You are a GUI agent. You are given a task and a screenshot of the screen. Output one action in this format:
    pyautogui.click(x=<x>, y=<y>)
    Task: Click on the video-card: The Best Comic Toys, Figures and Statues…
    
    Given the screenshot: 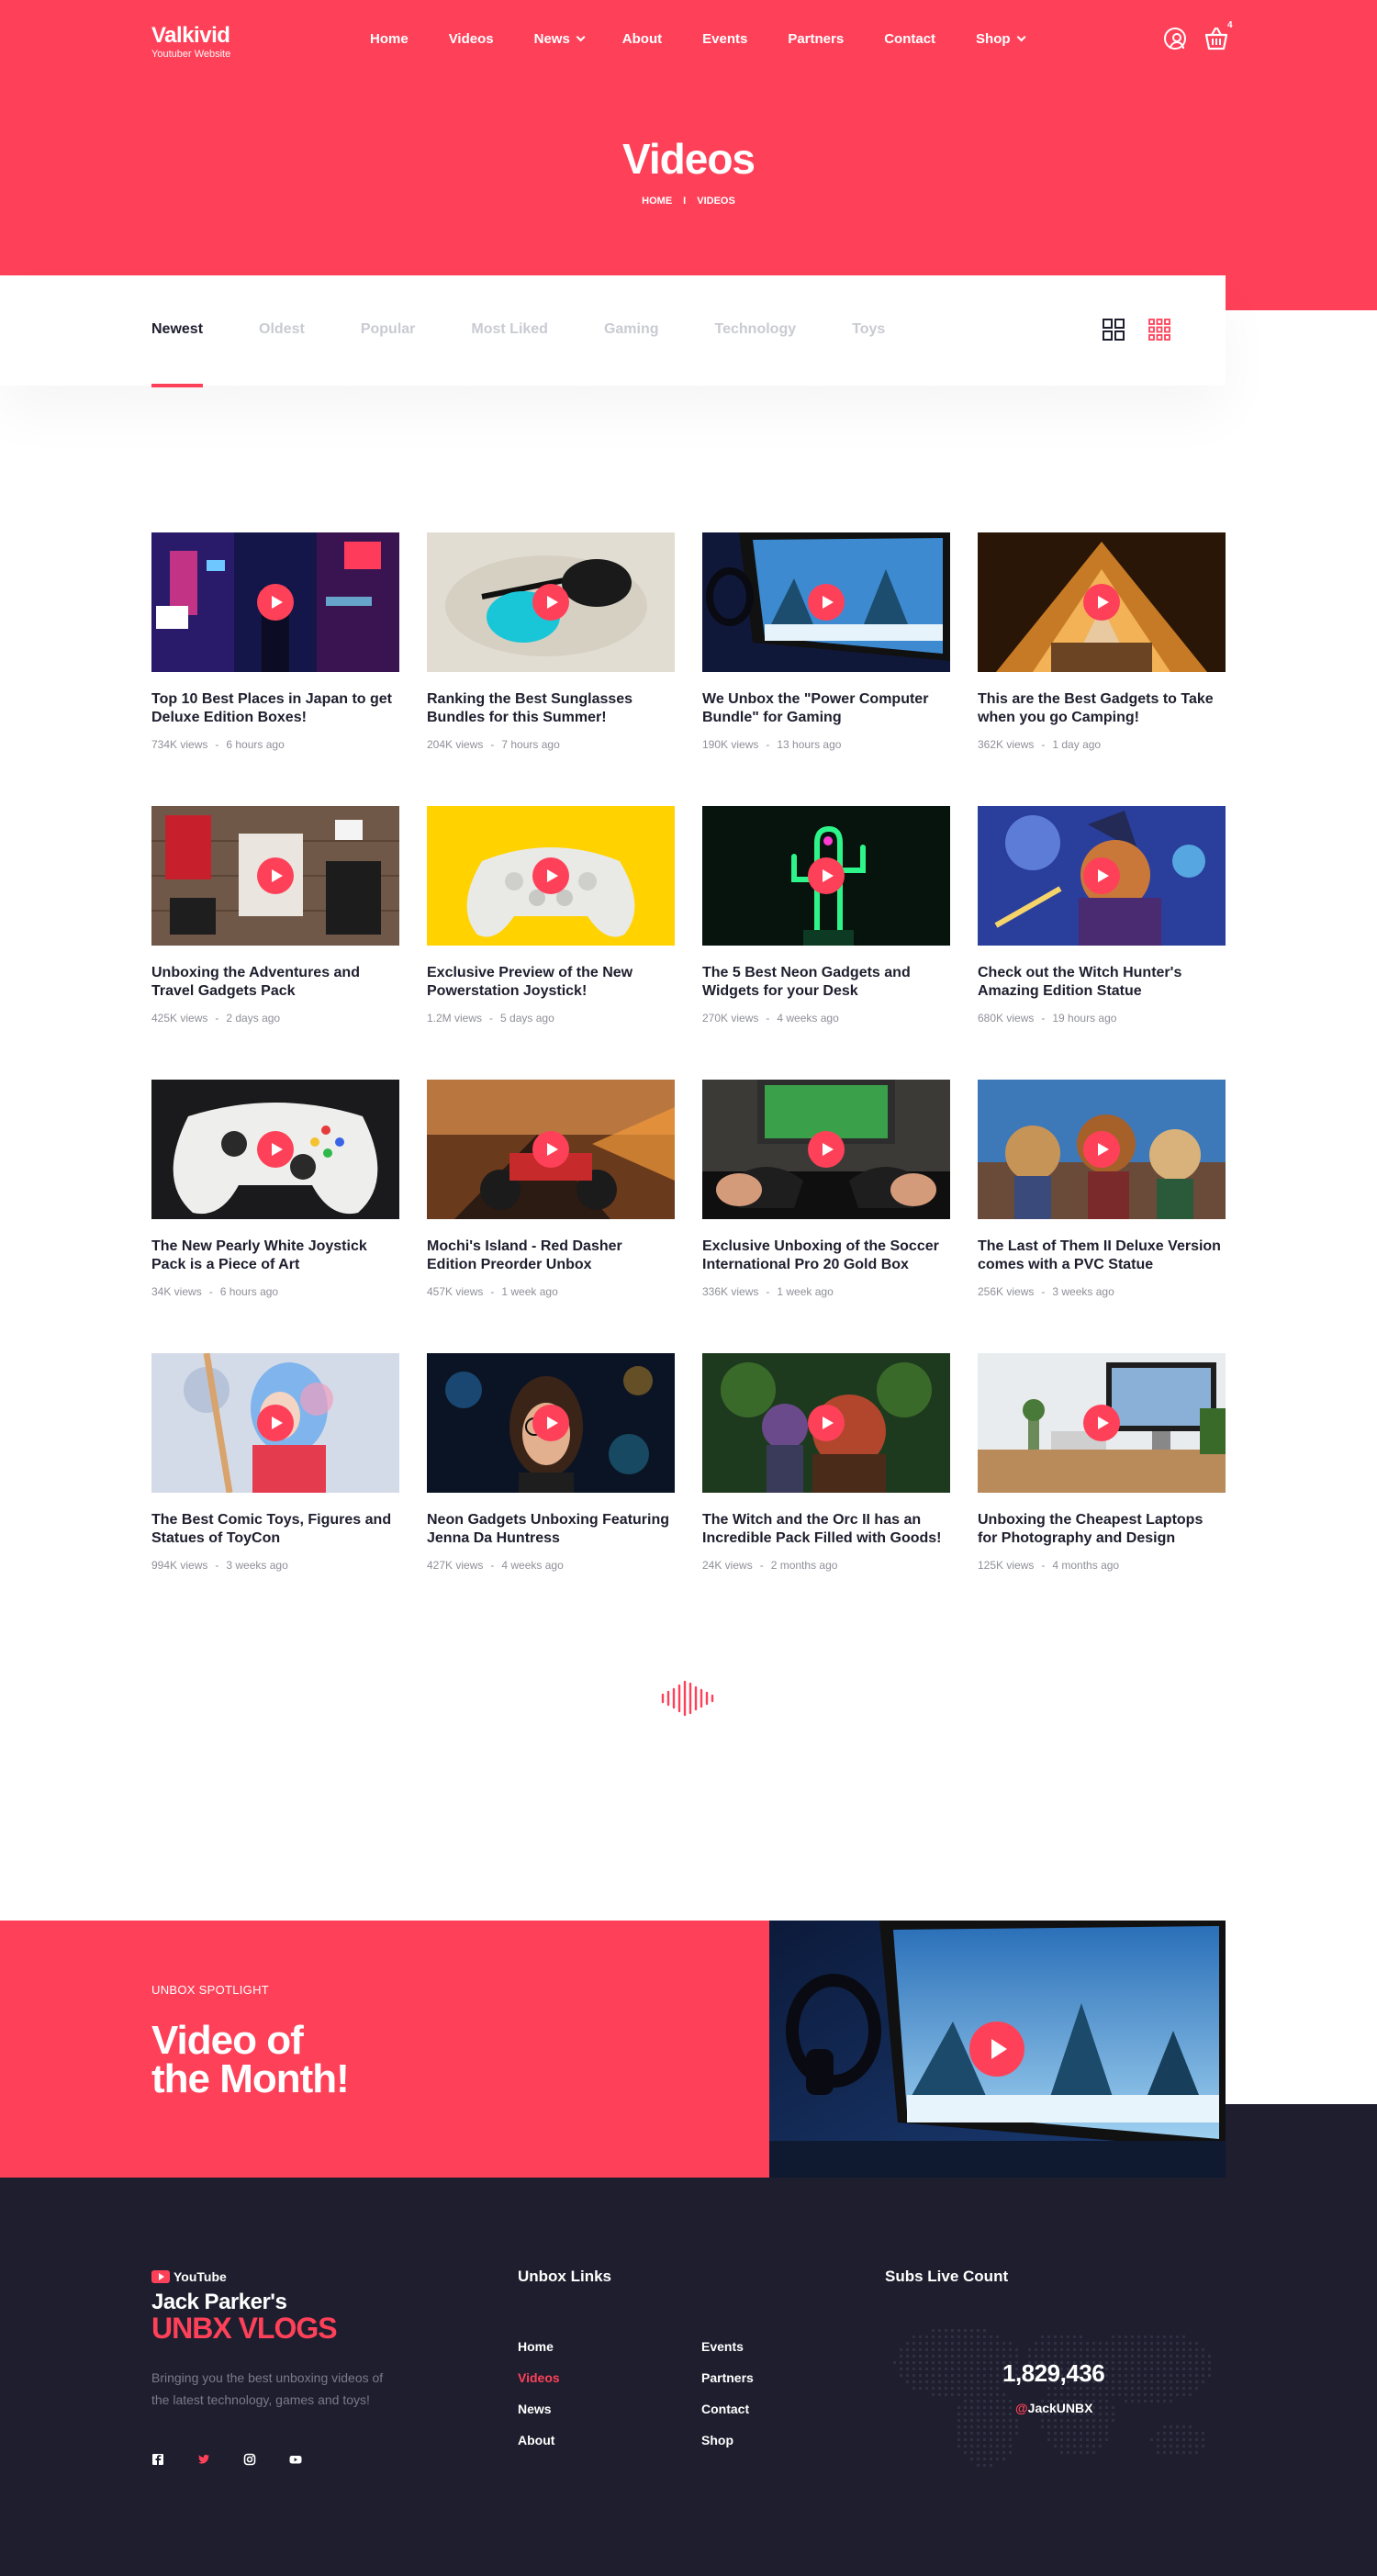 What is the action you would take?
    pyautogui.click(x=275, y=1462)
    